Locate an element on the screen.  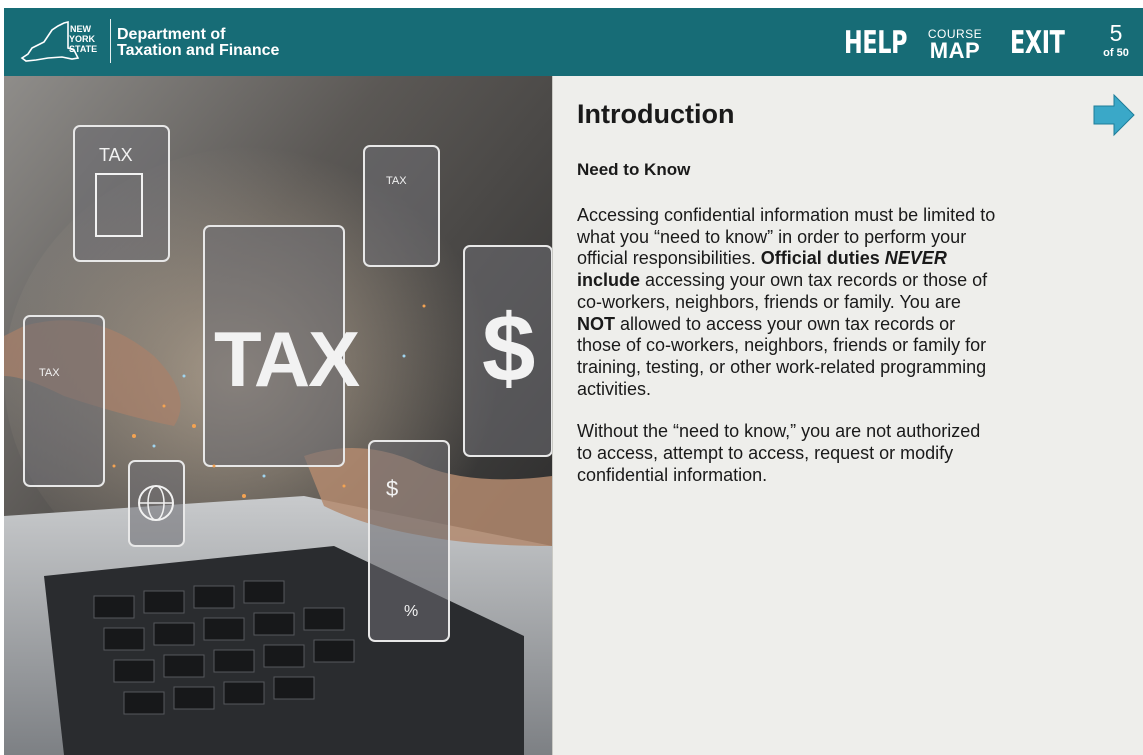
card-tax-label-2: TAX is located at coordinates (396, 181).